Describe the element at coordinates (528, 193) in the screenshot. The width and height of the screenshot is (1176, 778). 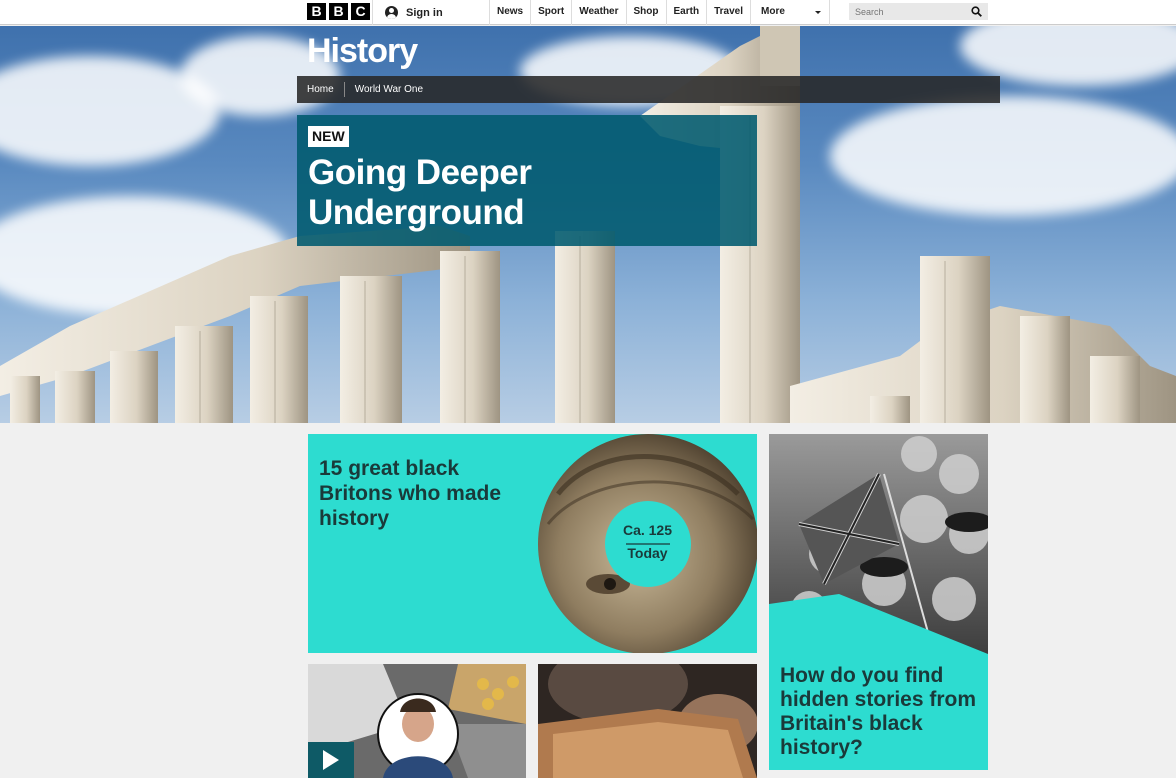
I see `feature-title: Going Deeper Underground` at that location.